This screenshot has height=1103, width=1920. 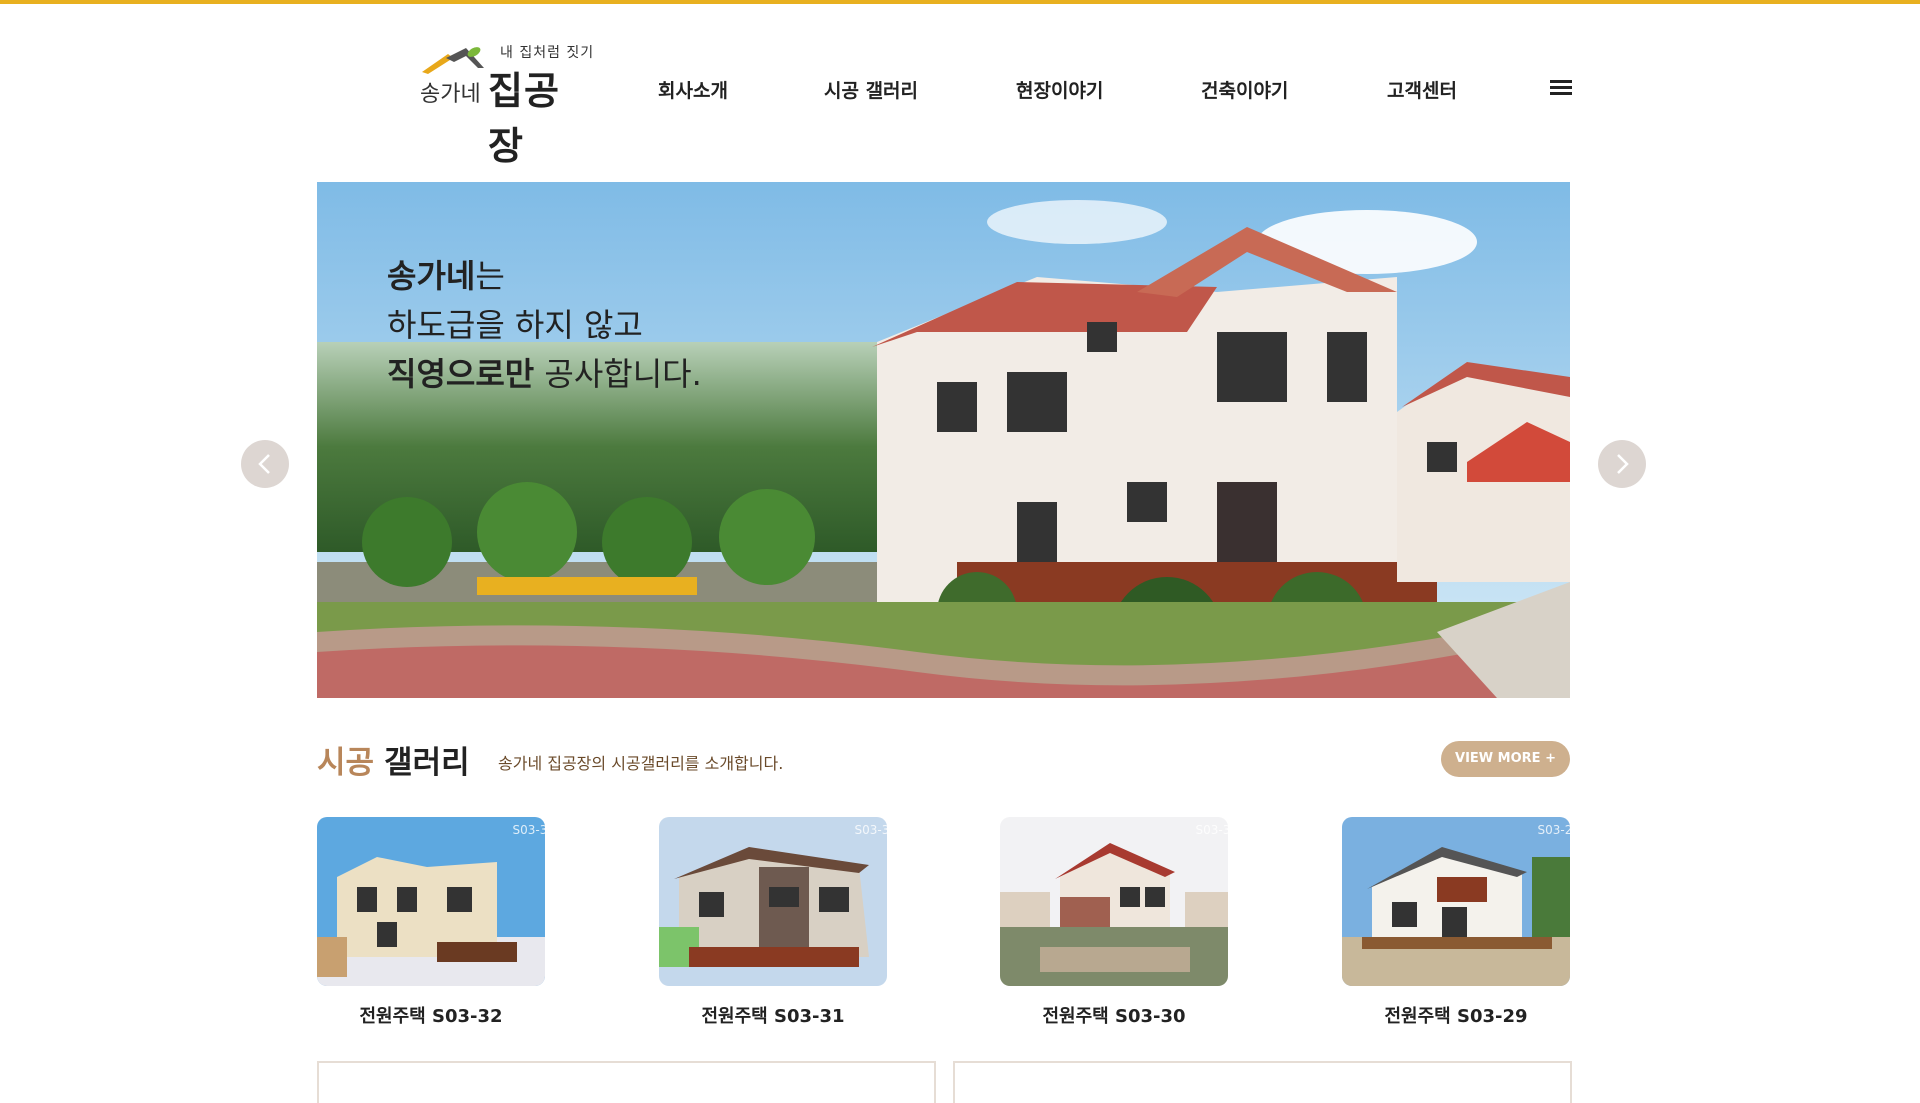 What do you see at coordinates (515, 325) in the screenshot?
I see `hero-line-2: 하도급을 하지 않고` at bounding box center [515, 325].